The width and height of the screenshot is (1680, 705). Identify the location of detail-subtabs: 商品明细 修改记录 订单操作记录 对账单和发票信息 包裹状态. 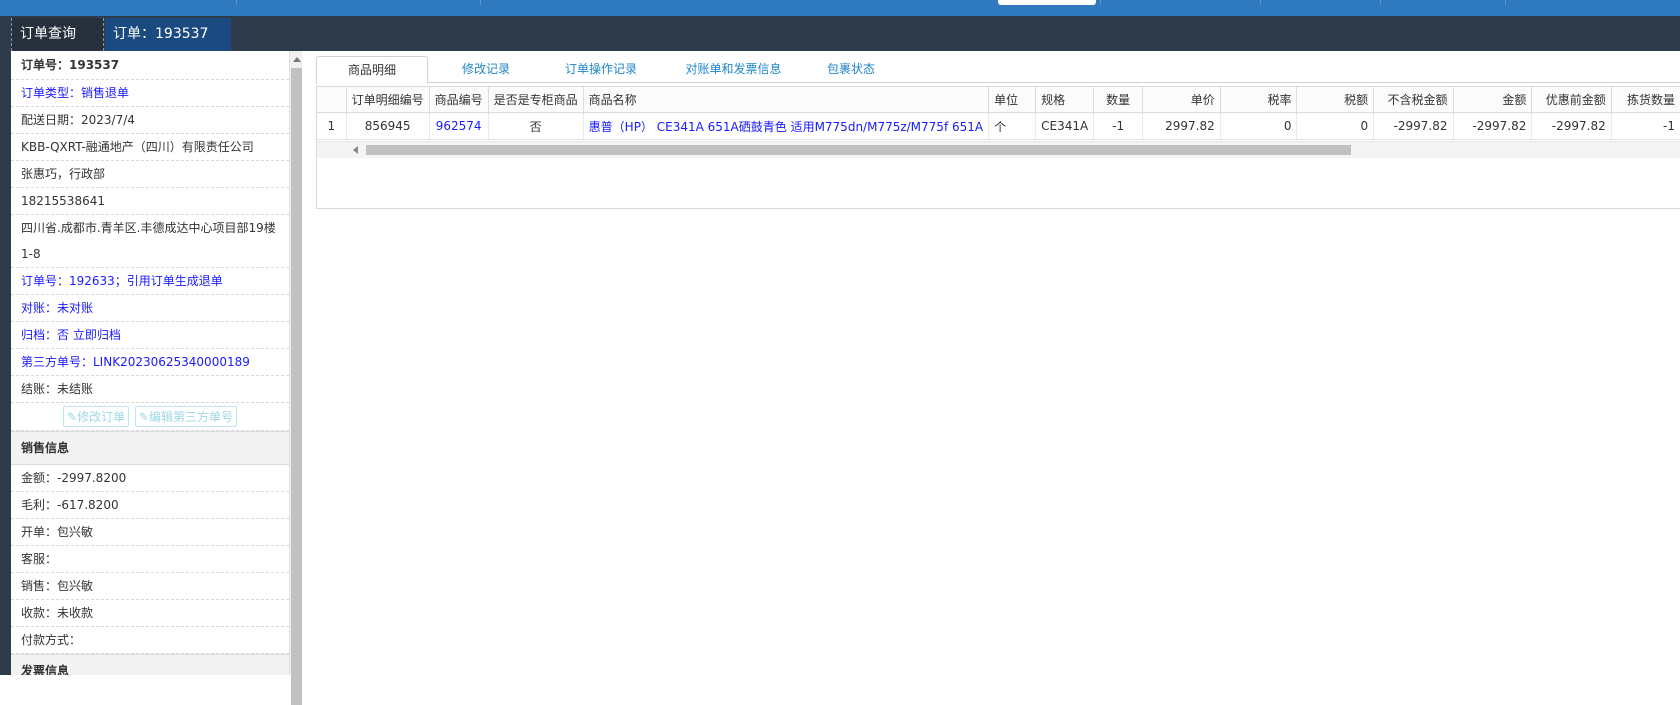
(998, 69).